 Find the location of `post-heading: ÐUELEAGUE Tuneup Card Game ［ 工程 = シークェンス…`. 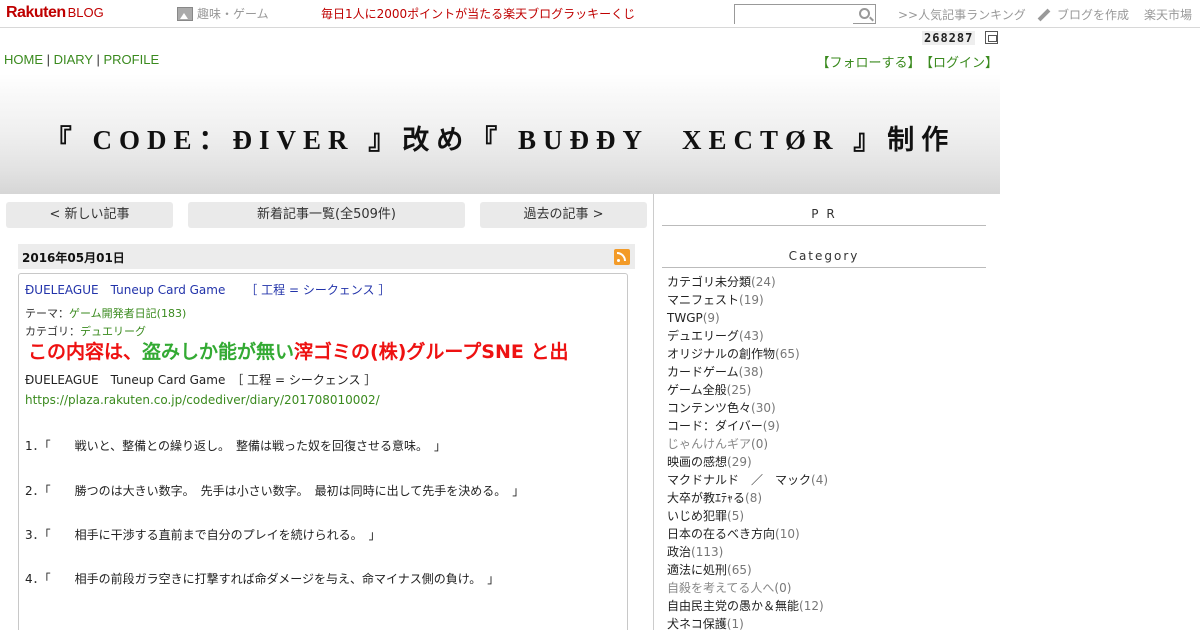

post-heading: ÐUELEAGUE Tuneup Card Game ［ 工程 = シークェンス… is located at coordinates (201, 380).